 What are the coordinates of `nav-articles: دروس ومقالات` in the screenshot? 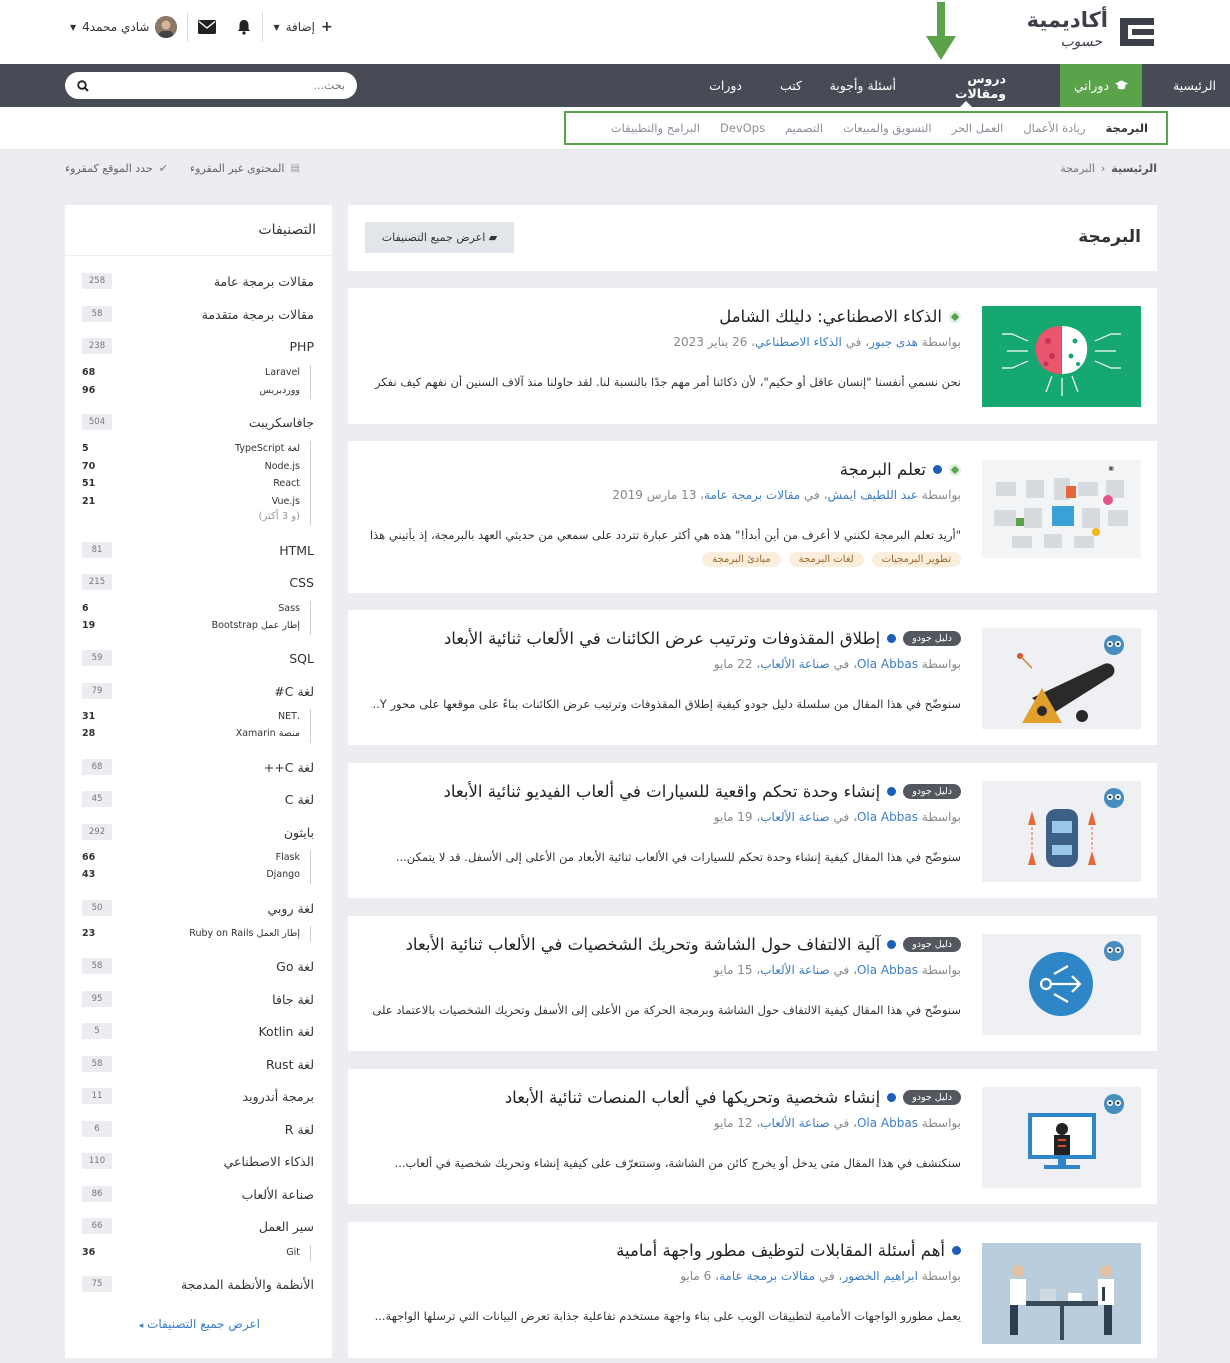 It's located at (966, 85).